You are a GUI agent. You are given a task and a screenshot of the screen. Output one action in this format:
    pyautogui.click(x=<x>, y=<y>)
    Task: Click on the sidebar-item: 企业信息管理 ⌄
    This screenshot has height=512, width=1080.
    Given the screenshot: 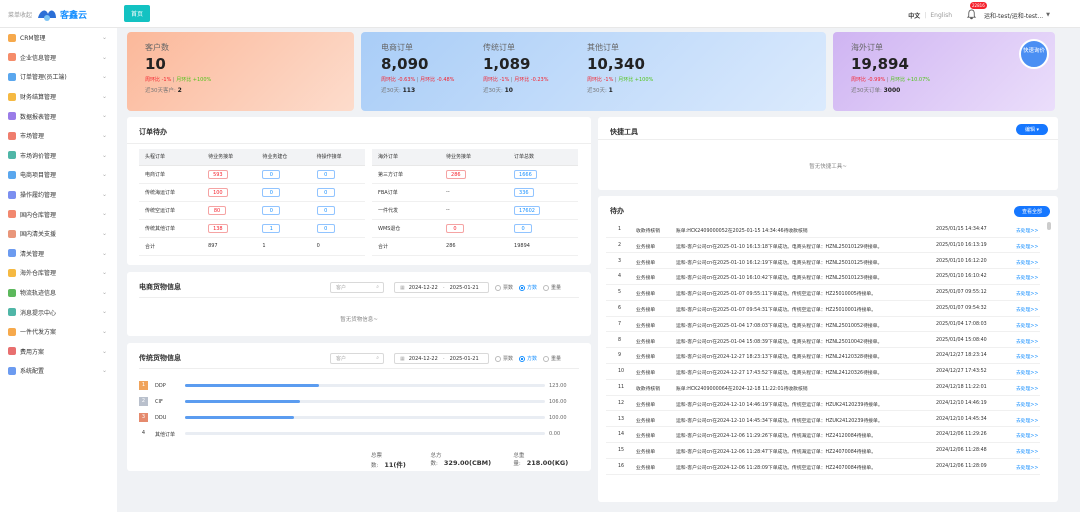 What is the action you would take?
    pyautogui.click(x=58, y=58)
    